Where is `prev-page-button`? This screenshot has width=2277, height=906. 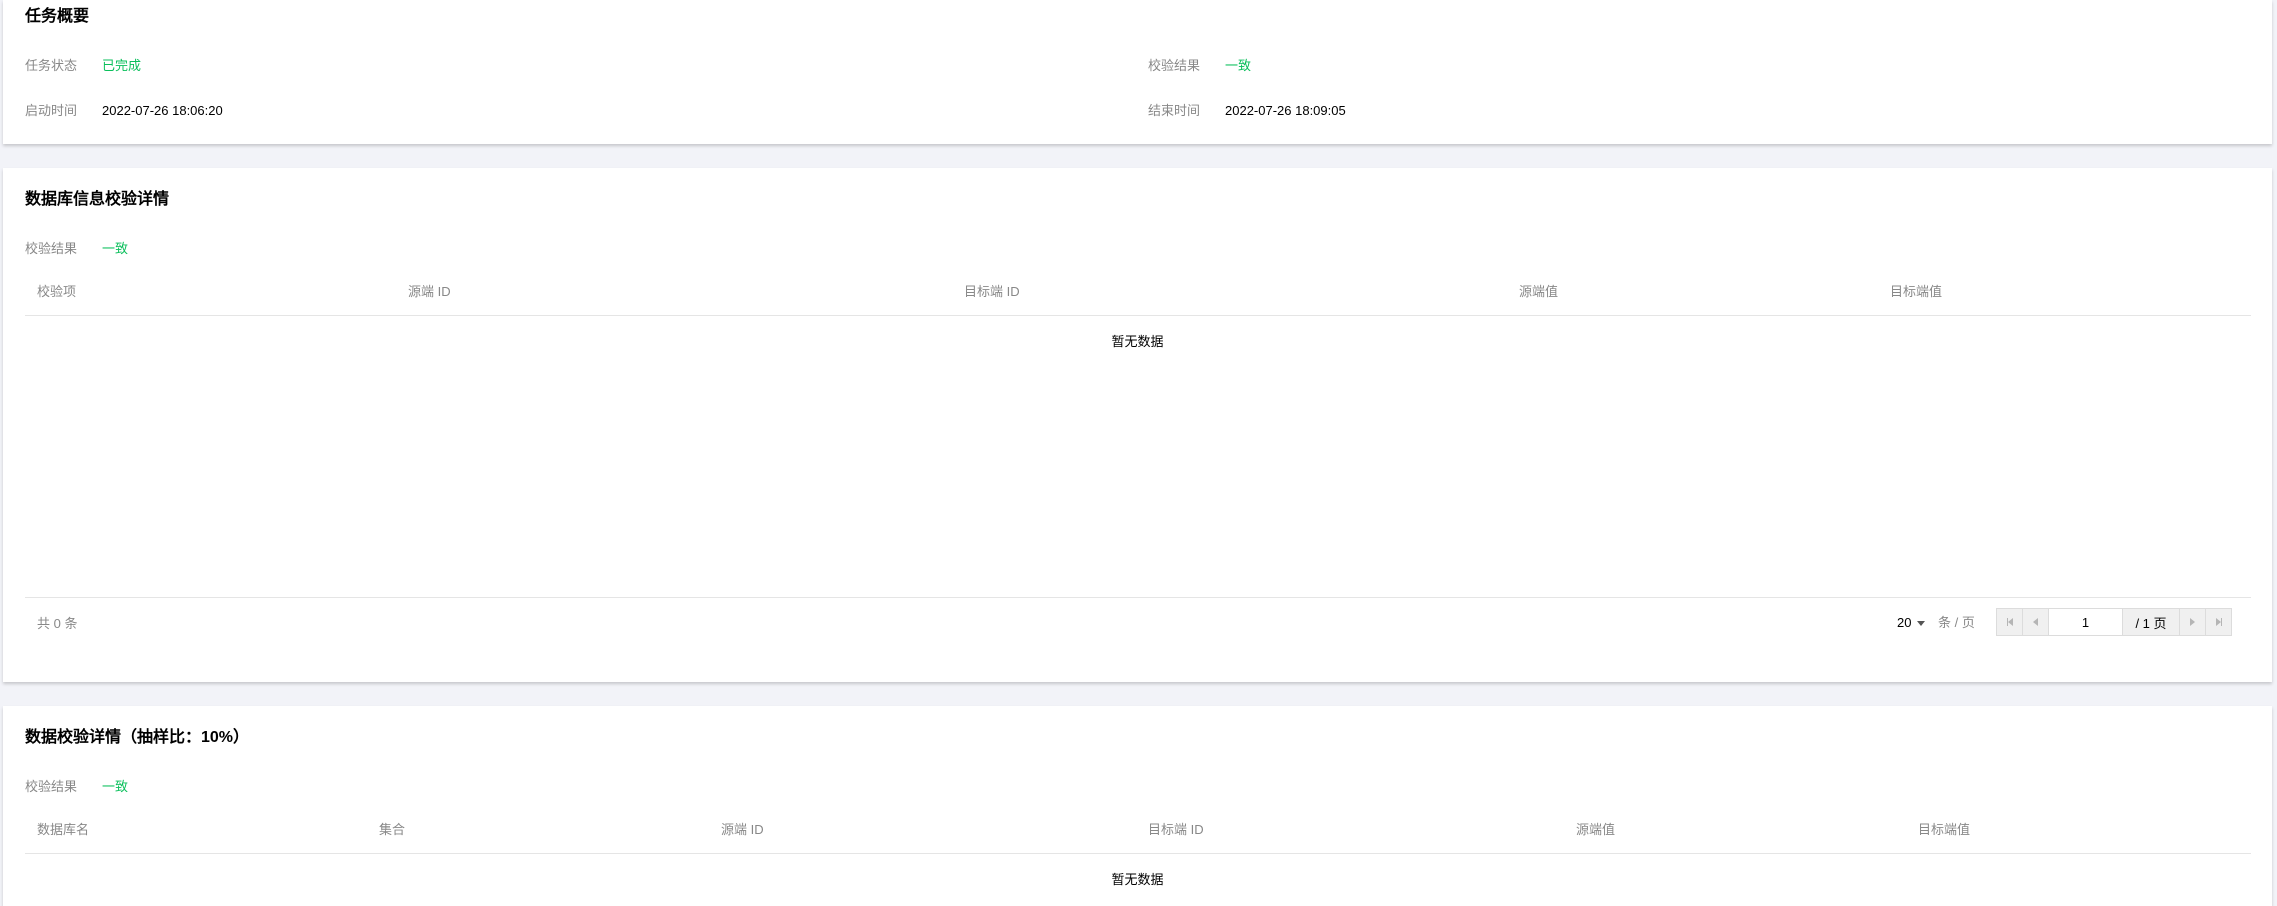 prev-page-button is located at coordinates (2036, 622).